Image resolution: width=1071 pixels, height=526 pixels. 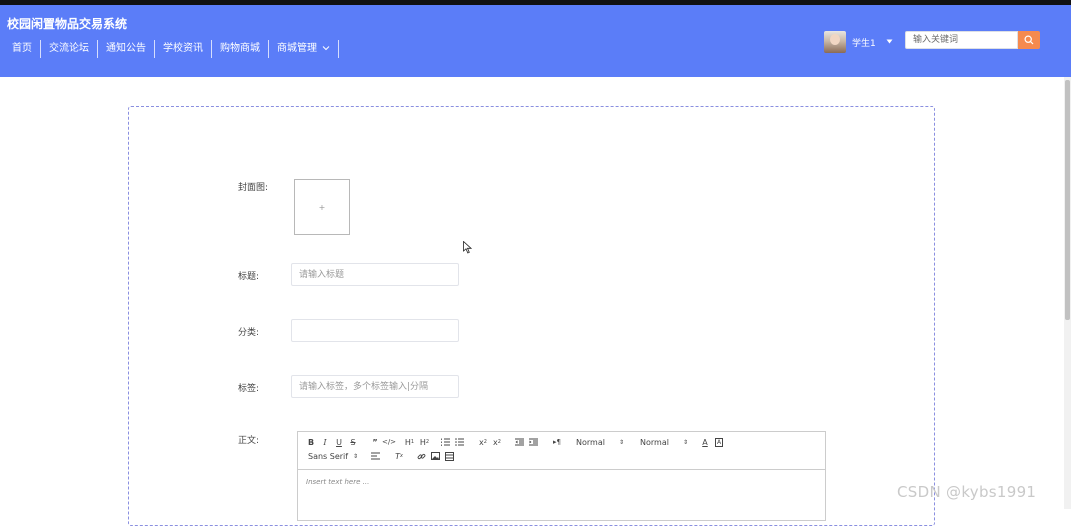 I want to click on size-select-value: Normal, so click(x=654, y=442).